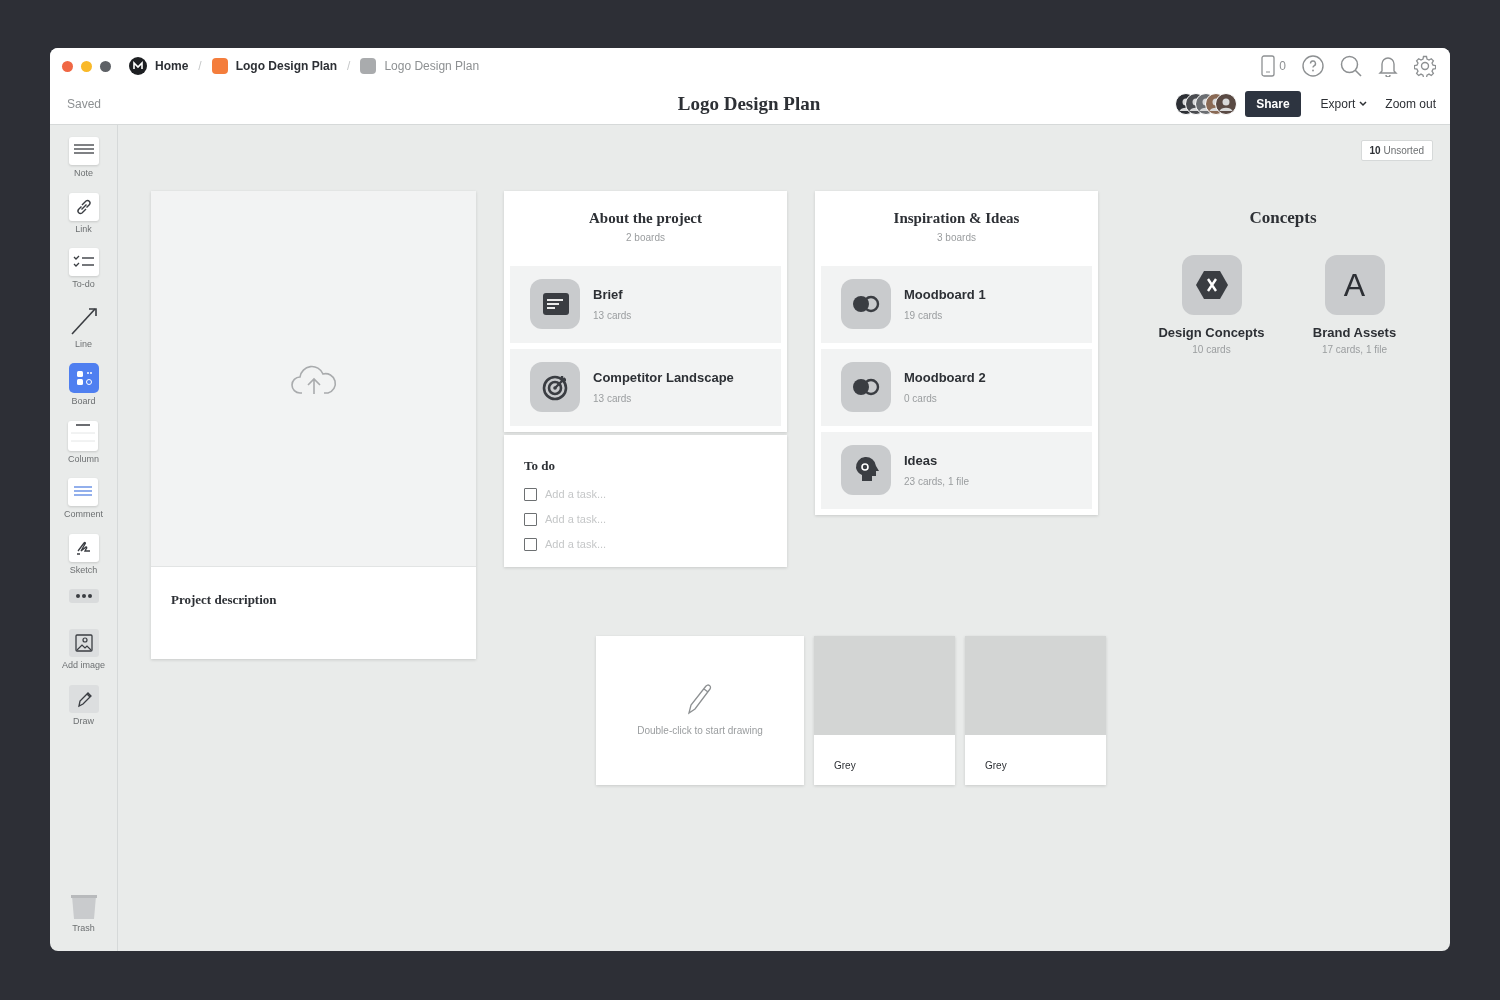 Image resolution: width=1500 pixels, height=1000 pixels. I want to click on board-item: Brief 13 cards, so click(645, 304).